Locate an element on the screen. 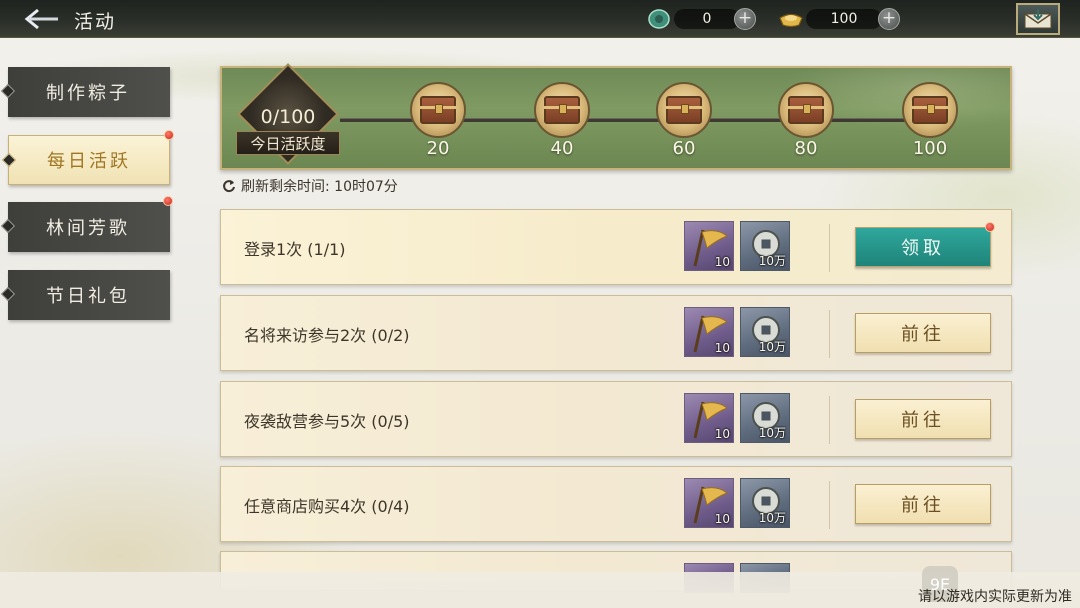  gold-ingot-icon is located at coordinates (791, 19).